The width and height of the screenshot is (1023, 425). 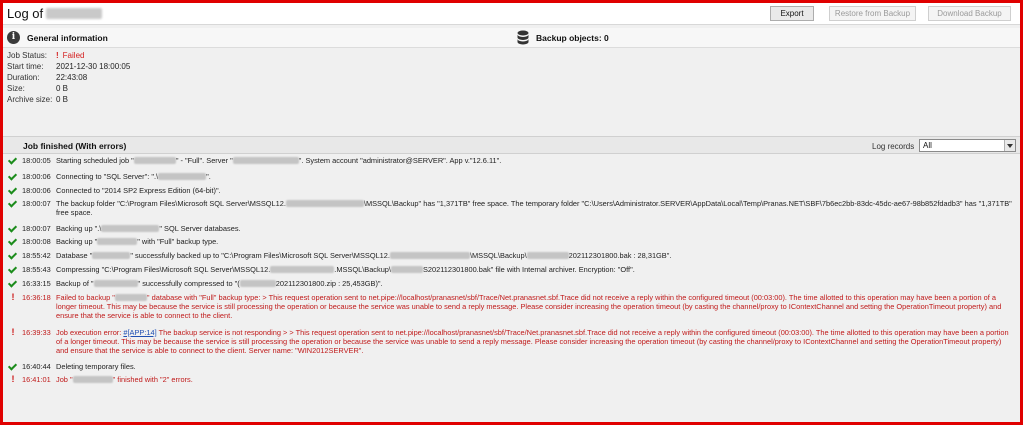 I want to click on job-status-label: Job Status:, so click(x=27, y=55).